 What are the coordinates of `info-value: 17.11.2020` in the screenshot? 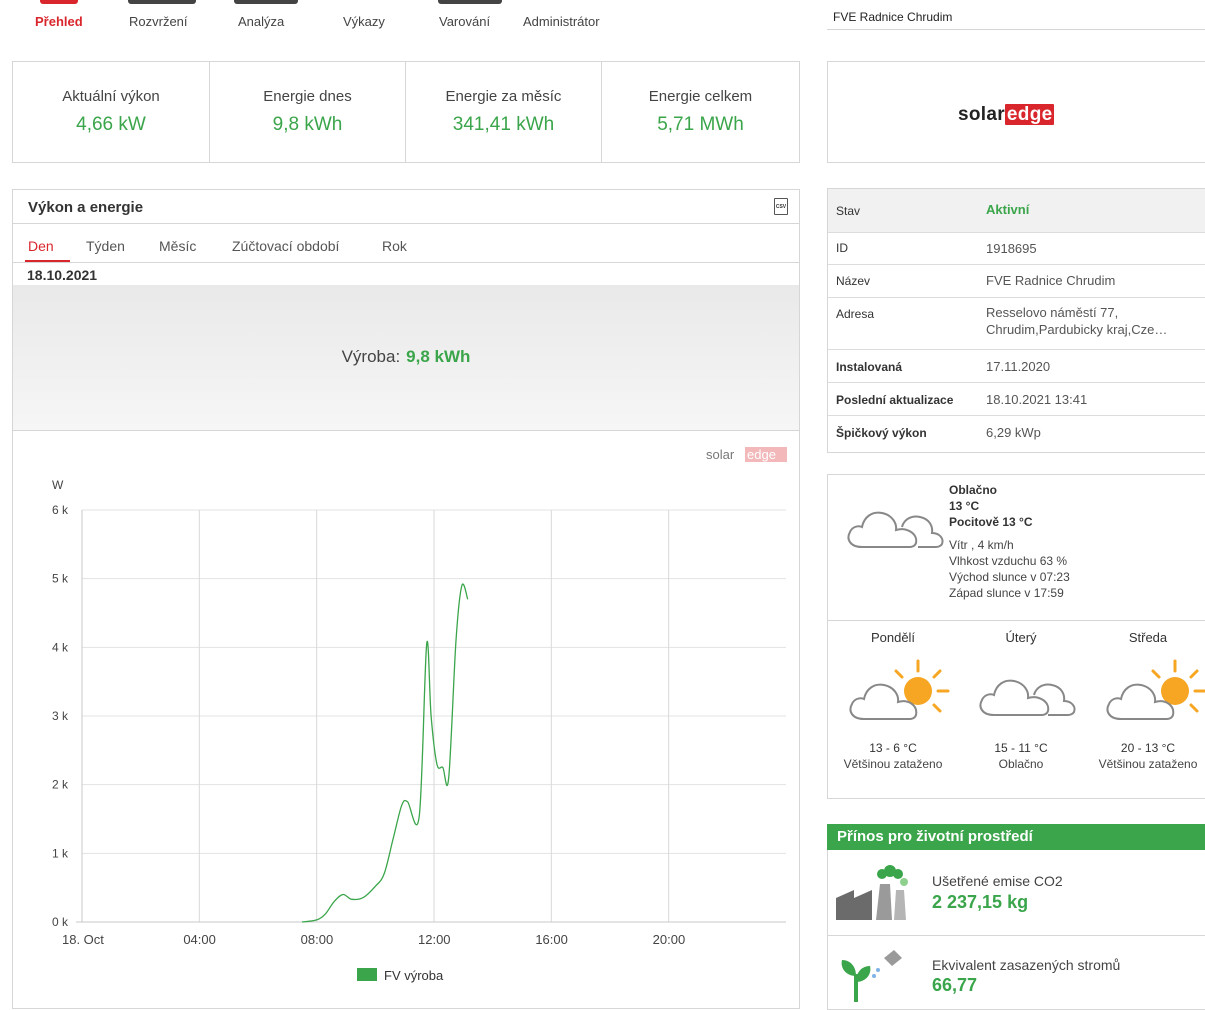 It's located at (1018, 366).